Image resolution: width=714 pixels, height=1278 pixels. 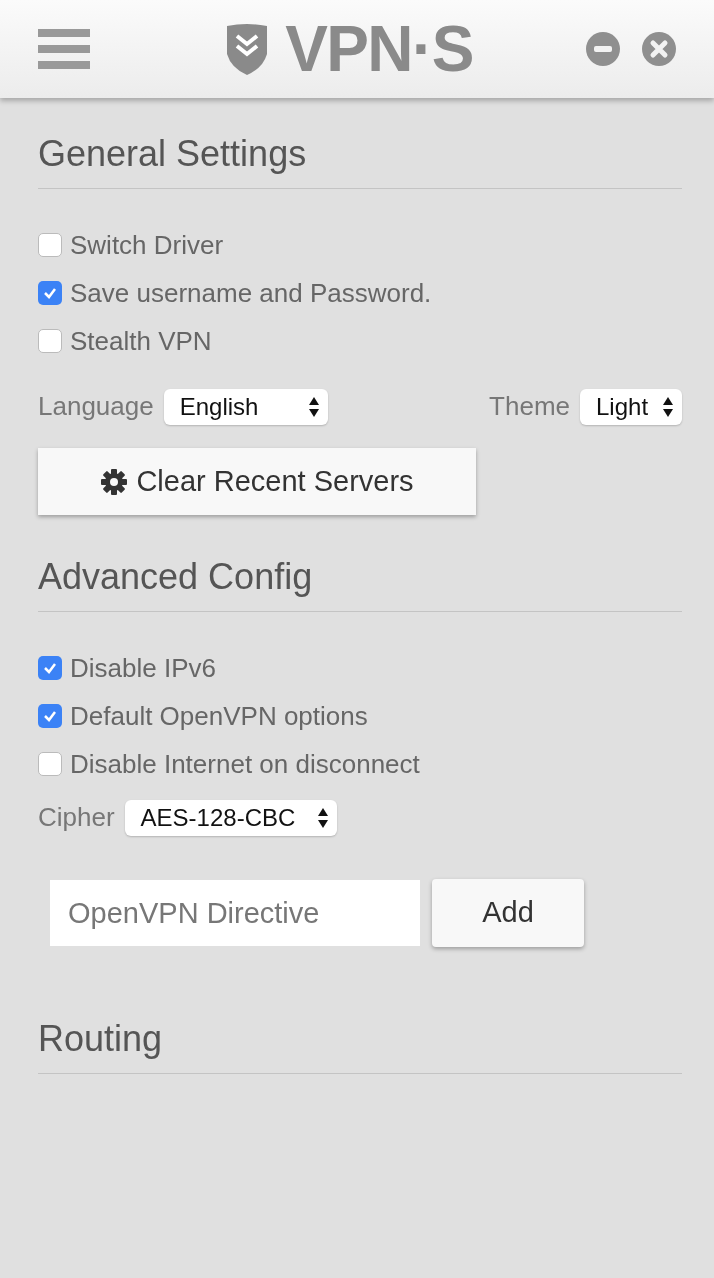 What do you see at coordinates (173, 154) in the screenshot?
I see `section-title: General Settings` at bounding box center [173, 154].